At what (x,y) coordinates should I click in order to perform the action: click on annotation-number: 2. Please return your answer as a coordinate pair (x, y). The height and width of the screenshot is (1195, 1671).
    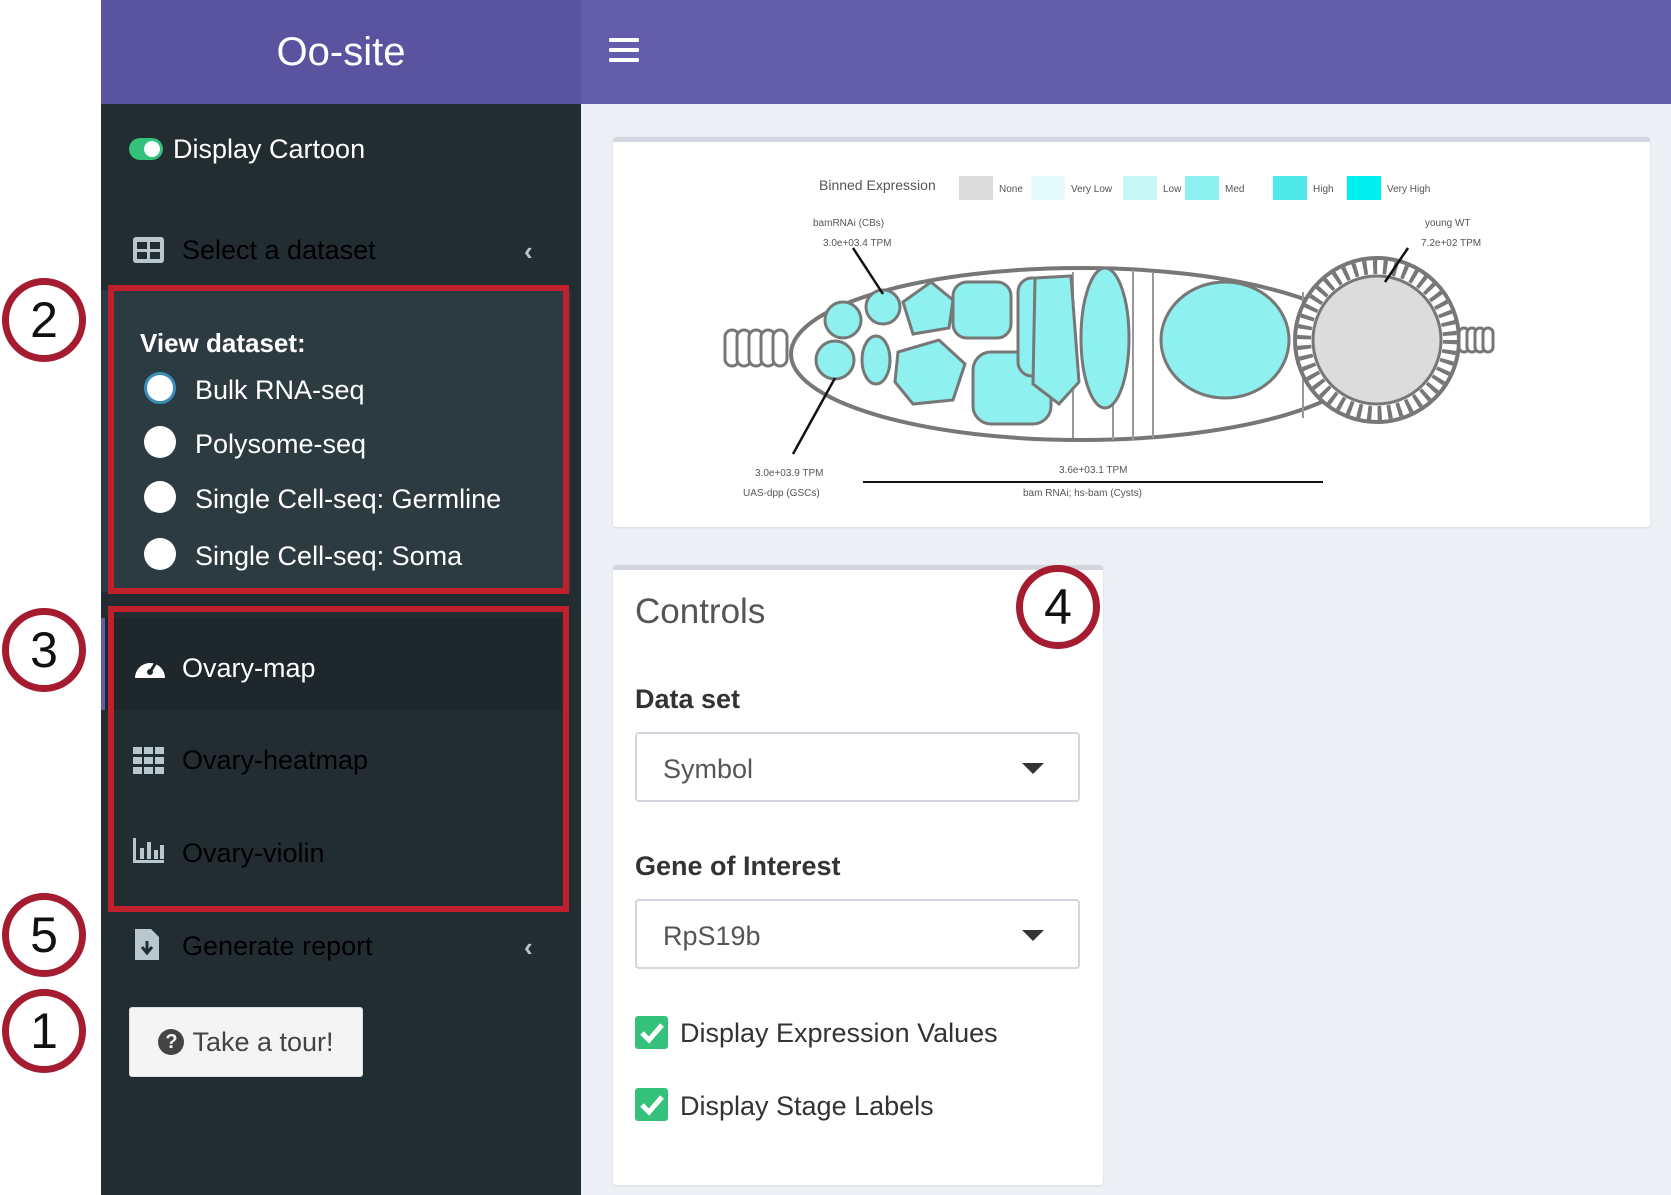
    Looking at the image, I should click on (44, 320).